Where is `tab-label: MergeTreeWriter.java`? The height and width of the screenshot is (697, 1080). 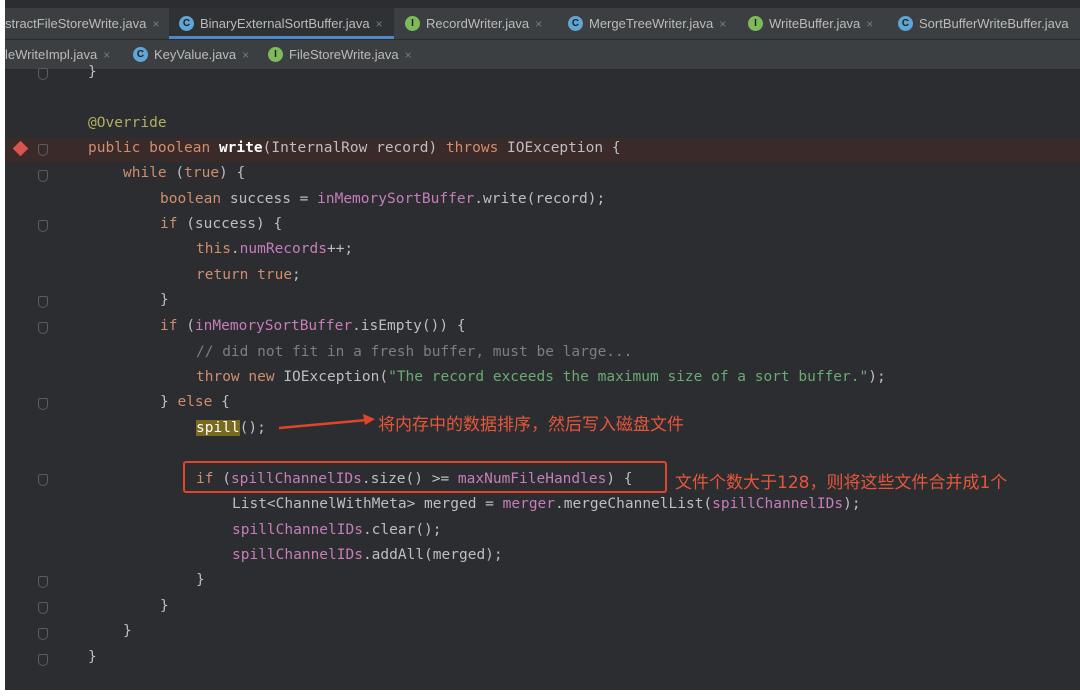 tab-label: MergeTreeWriter.java is located at coordinates (651, 23).